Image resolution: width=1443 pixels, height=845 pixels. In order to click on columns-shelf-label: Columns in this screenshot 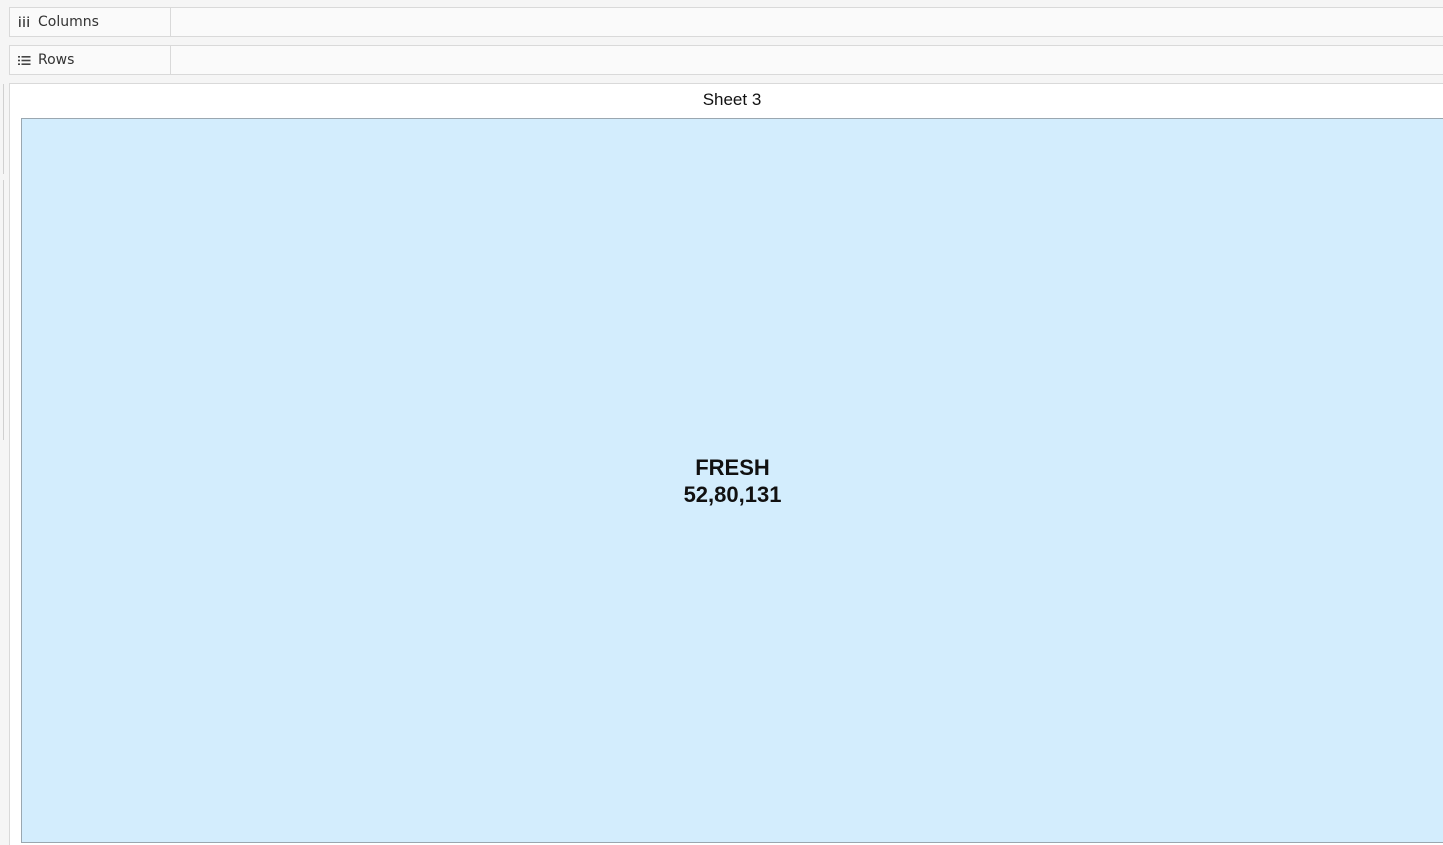, I will do `click(90, 22)`.